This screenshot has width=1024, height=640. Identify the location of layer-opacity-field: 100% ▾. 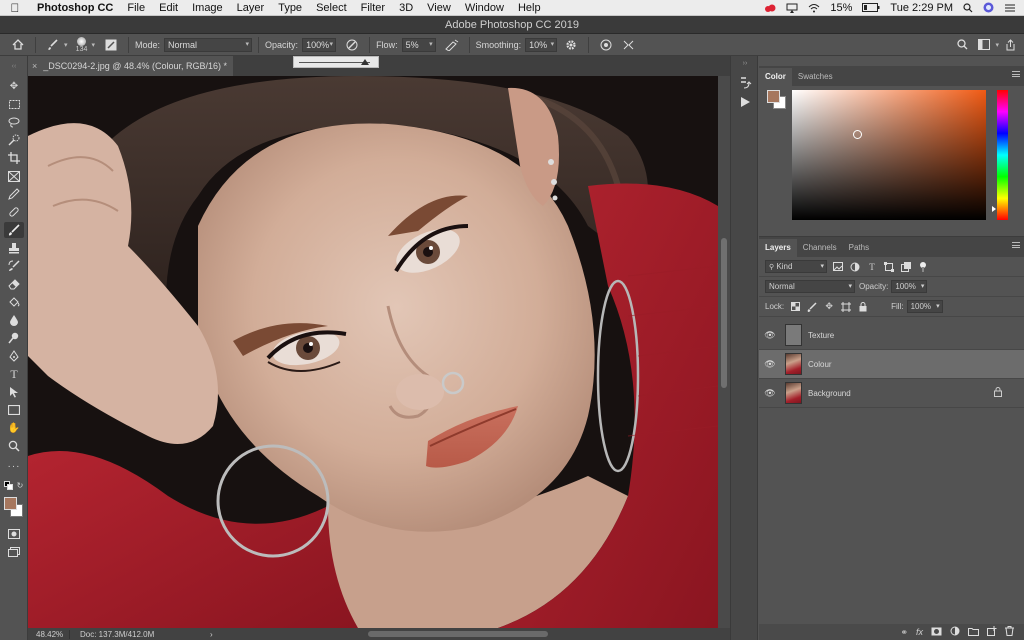
(909, 286).